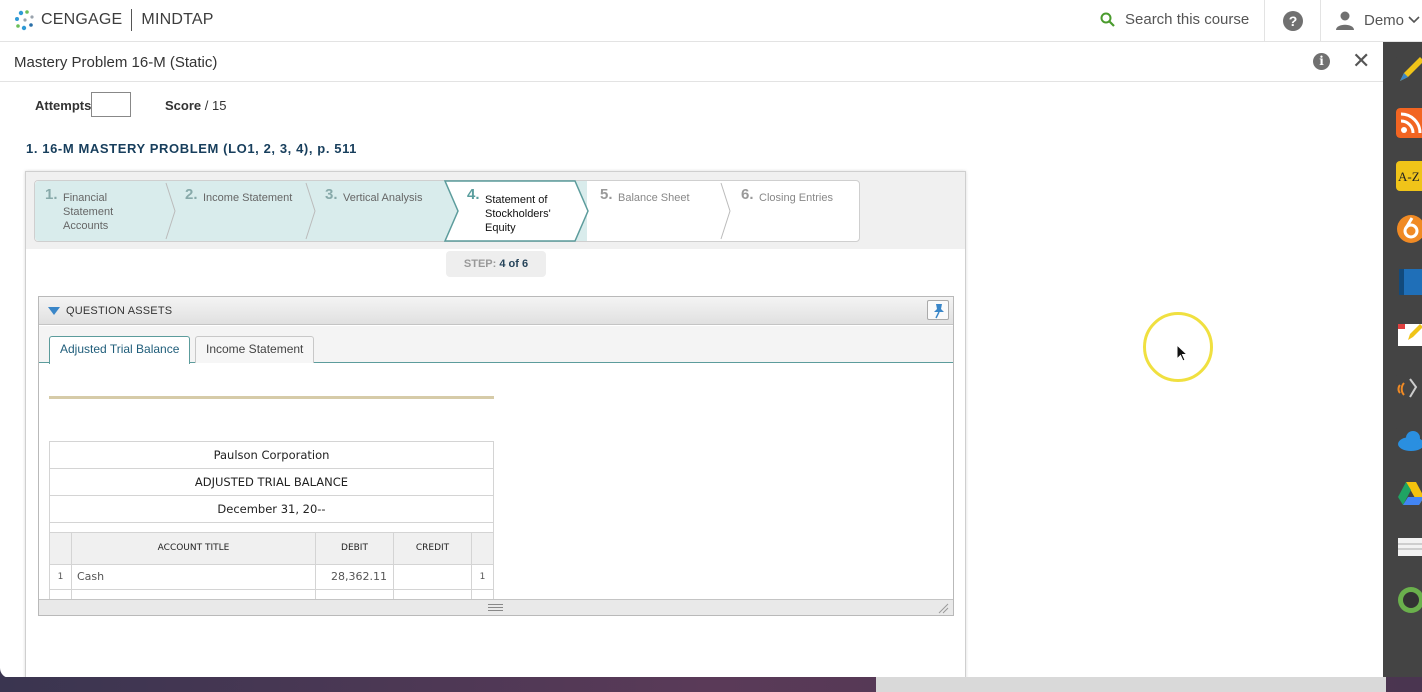  What do you see at coordinates (271, 509) in the screenshot?
I see `statement-date: December 31, 20--` at bounding box center [271, 509].